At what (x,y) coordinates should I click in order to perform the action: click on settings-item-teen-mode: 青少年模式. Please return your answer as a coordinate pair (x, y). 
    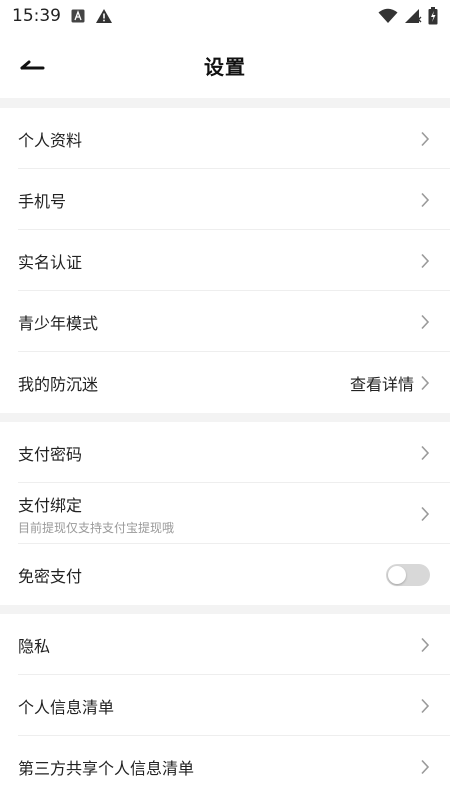
    Looking at the image, I should click on (225, 321).